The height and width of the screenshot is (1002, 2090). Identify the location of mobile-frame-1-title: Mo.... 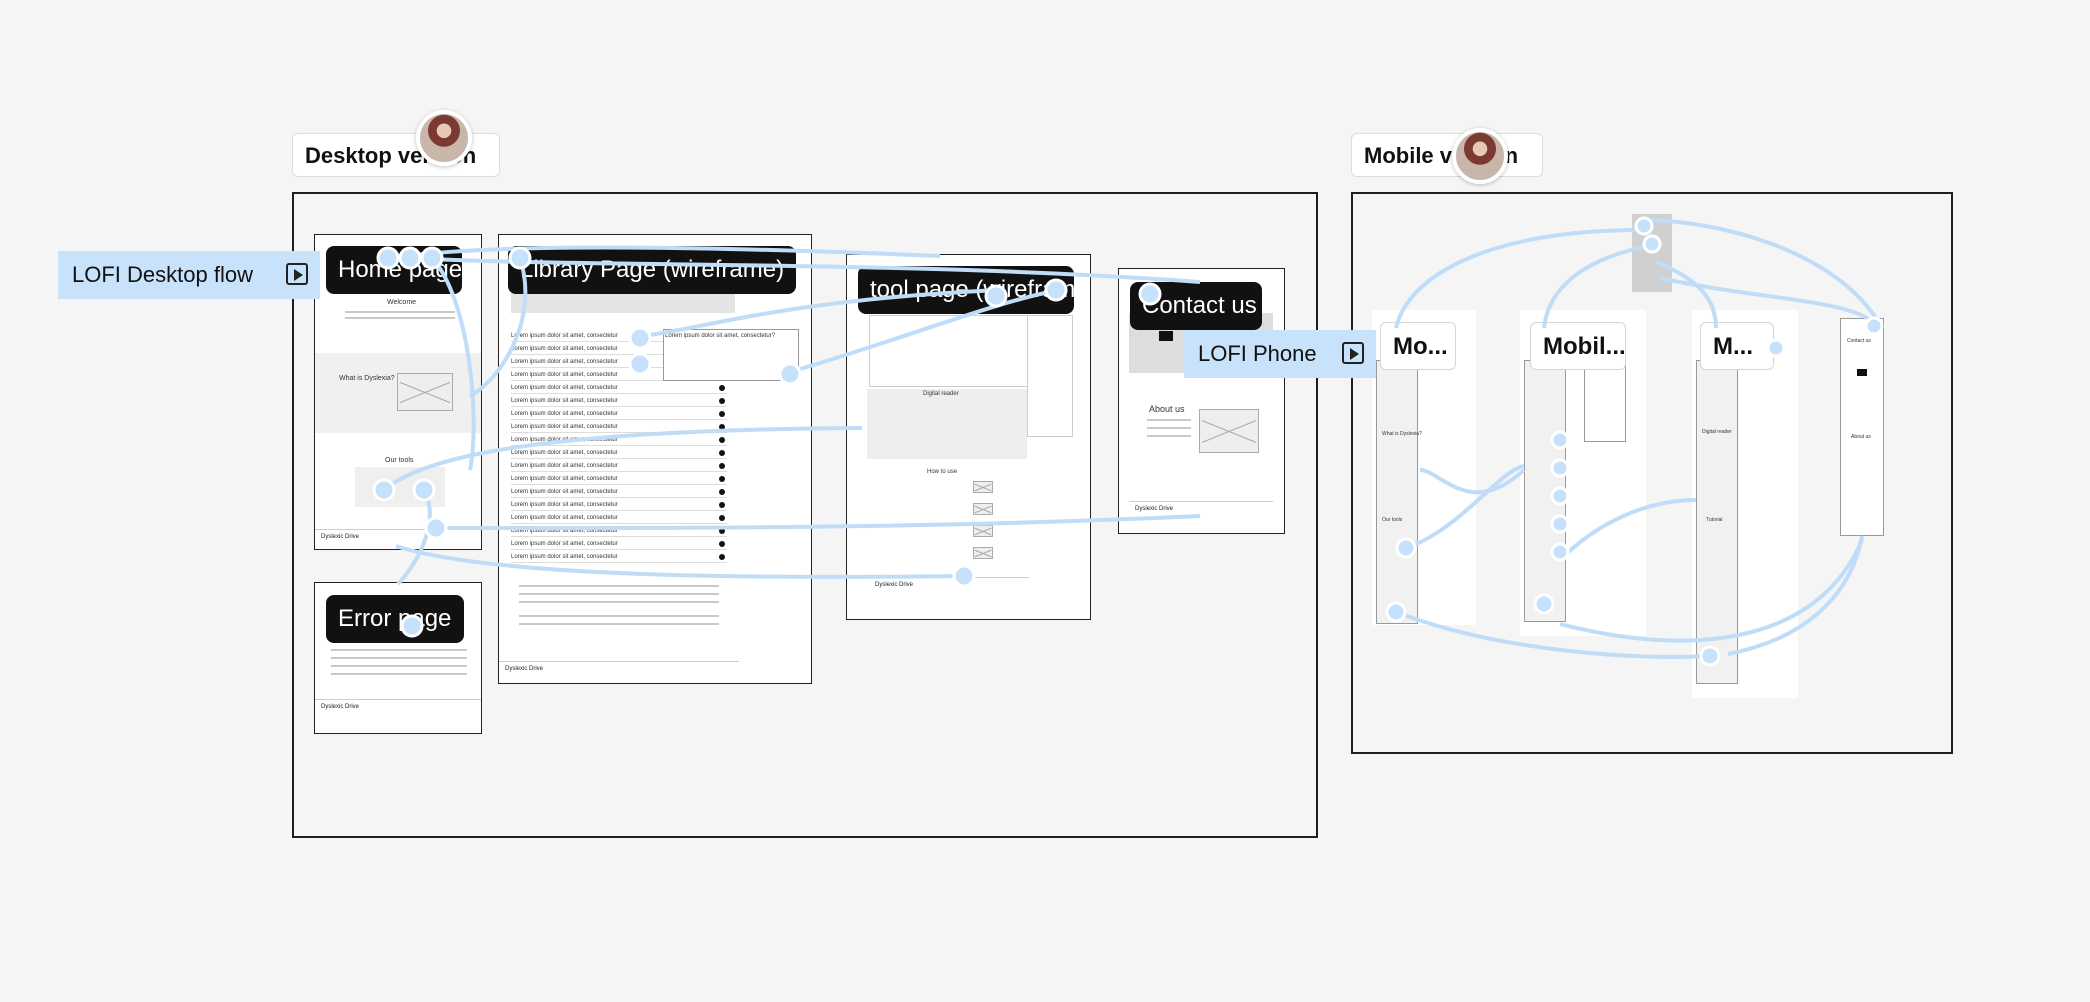
(1418, 346).